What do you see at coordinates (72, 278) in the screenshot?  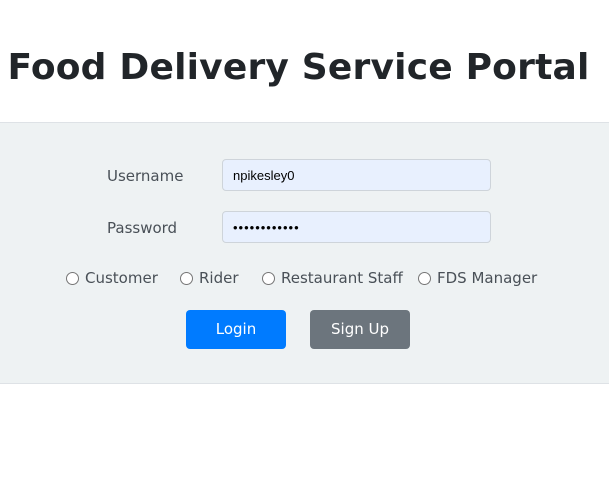 I see `customer-radio` at bounding box center [72, 278].